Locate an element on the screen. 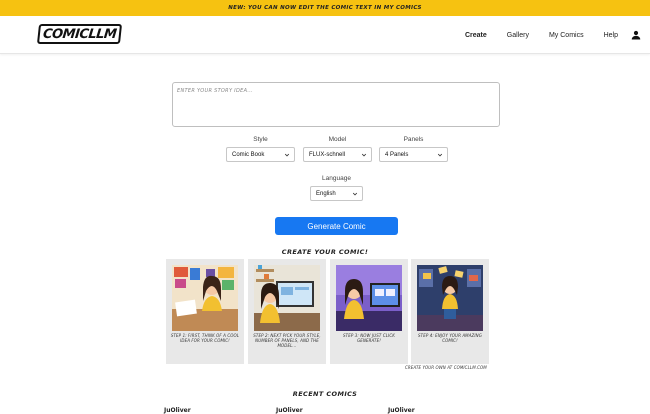  tutorial-step-3: STEP 3: NOW JUST CLICK GENERATE! is located at coordinates (369, 311).